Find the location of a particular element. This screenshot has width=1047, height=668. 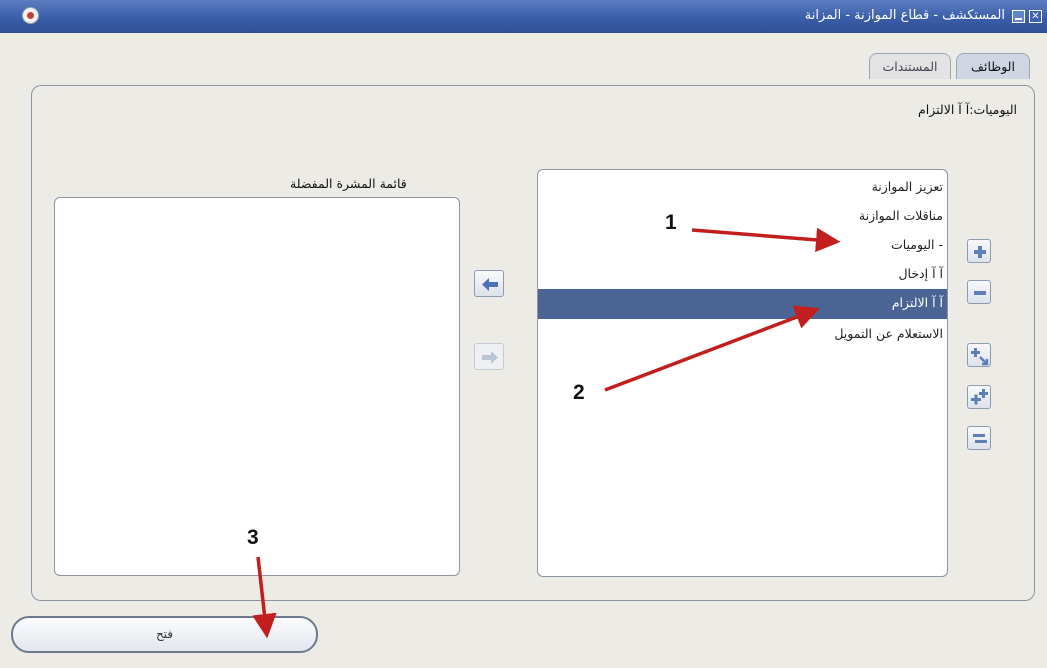

tab-documents: المستندات is located at coordinates (910, 66).